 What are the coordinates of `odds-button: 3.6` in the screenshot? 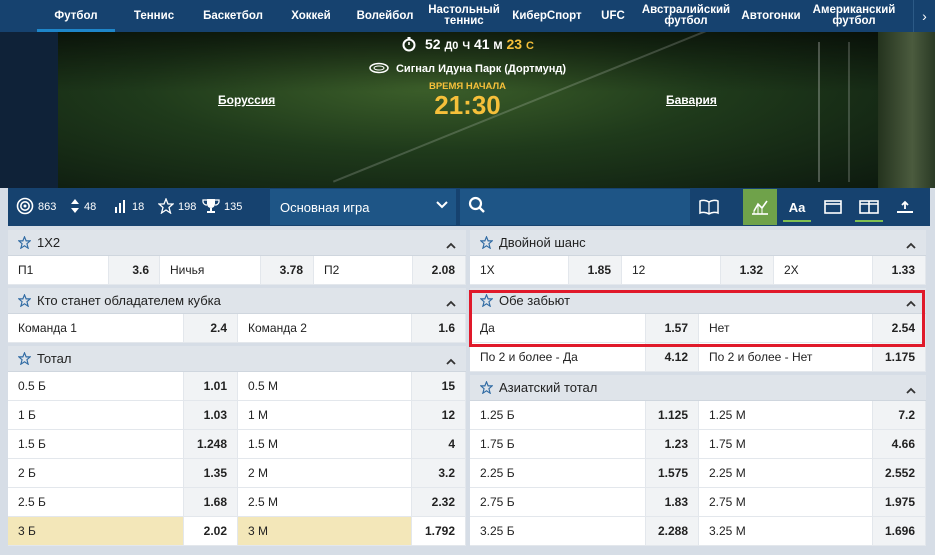 It's located at (134, 270).